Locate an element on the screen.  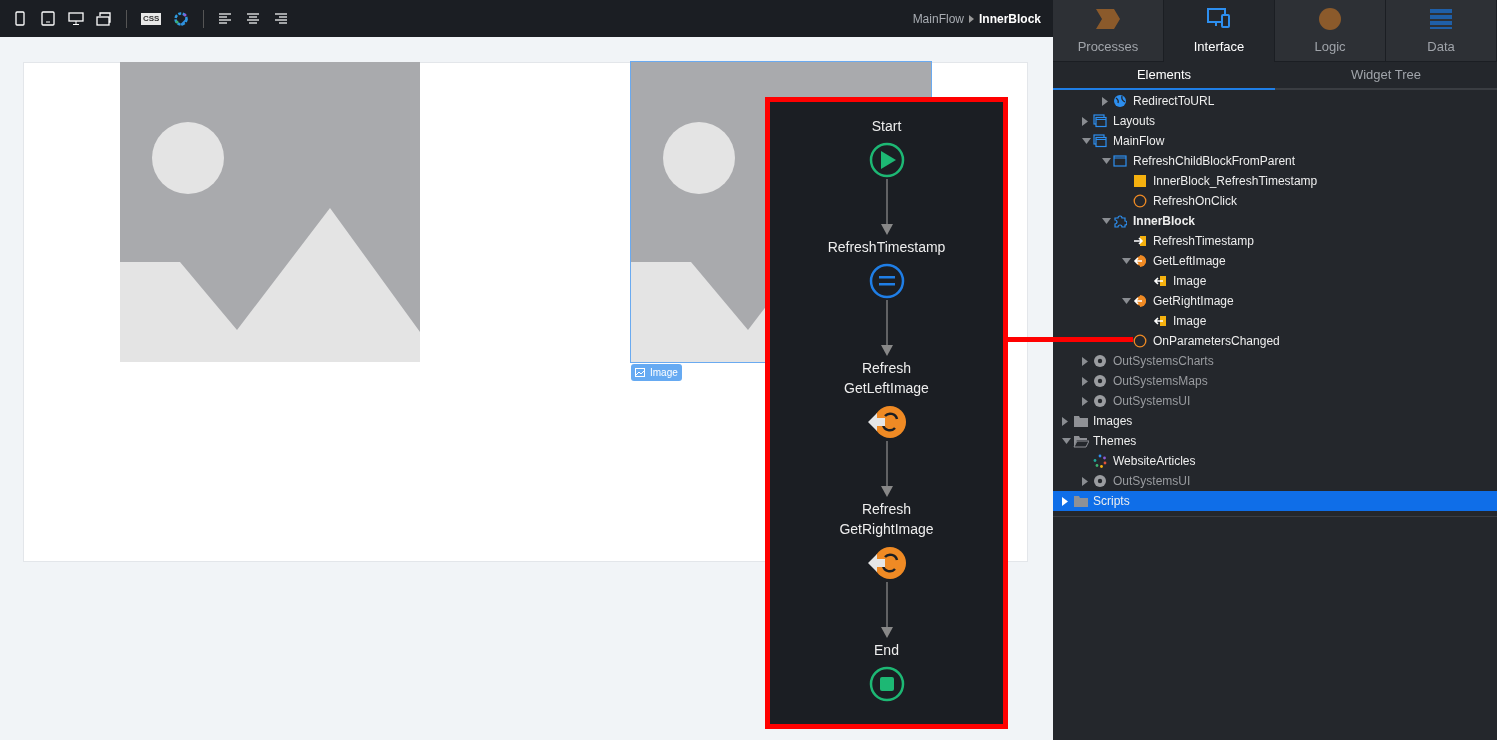
caret-icon is located at coordinates (971, 18).